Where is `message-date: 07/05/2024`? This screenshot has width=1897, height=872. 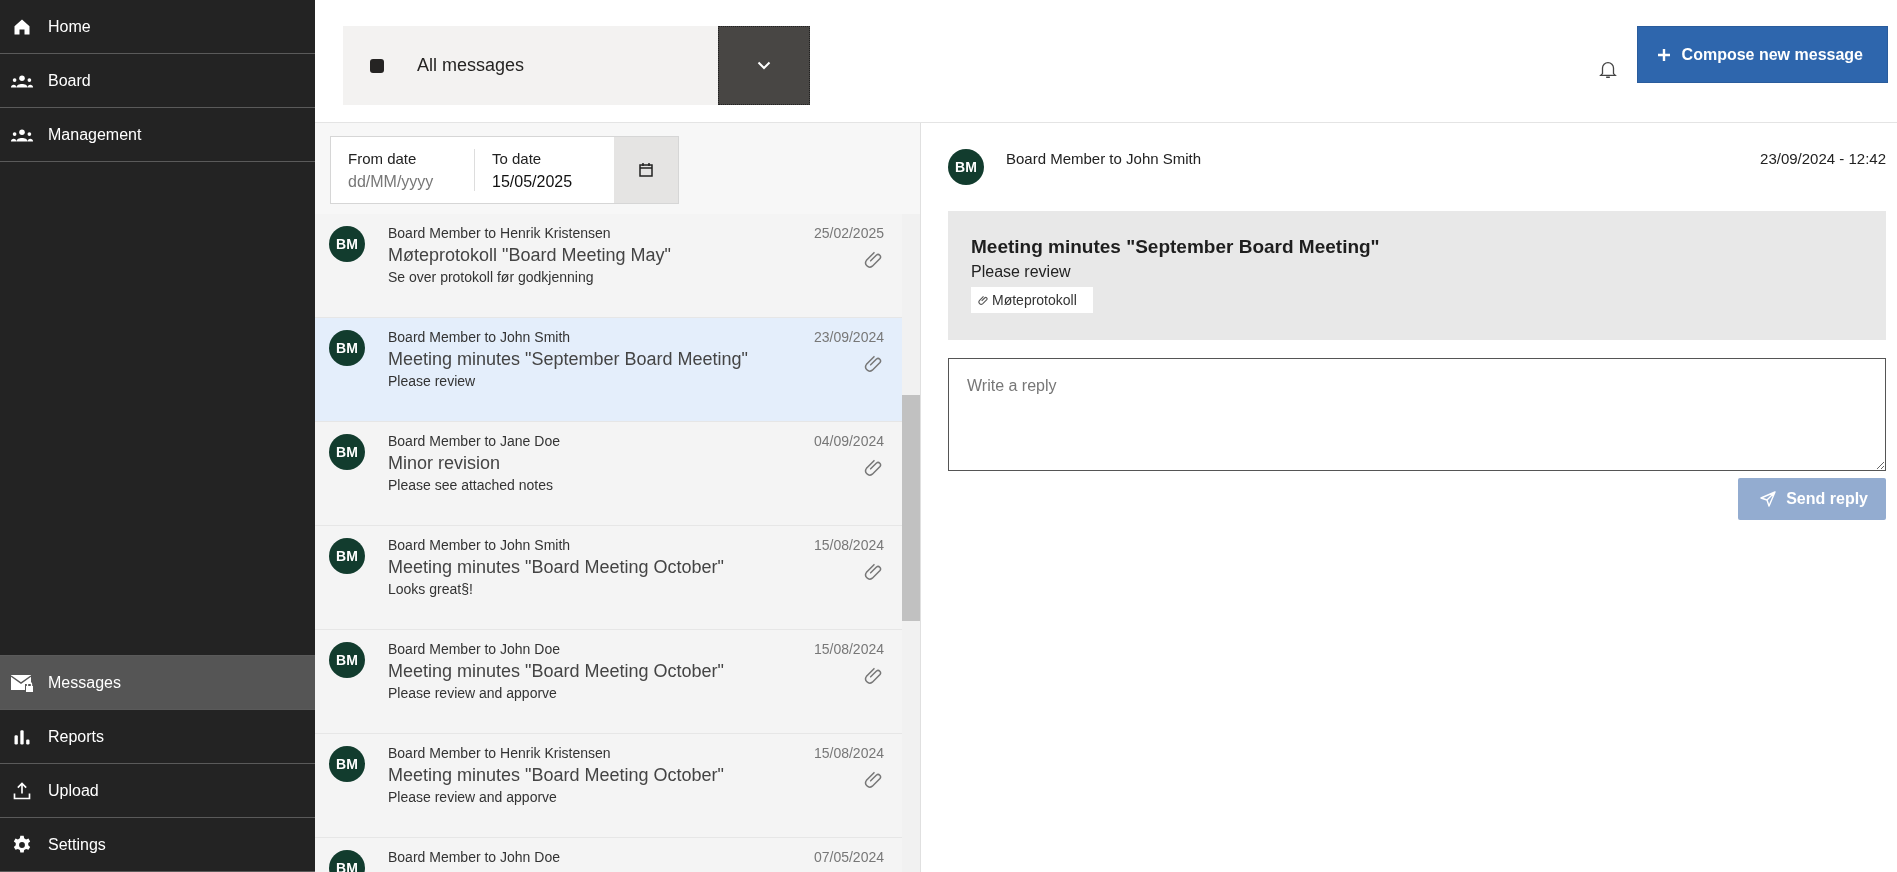 message-date: 07/05/2024 is located at coordinates (848, 857).